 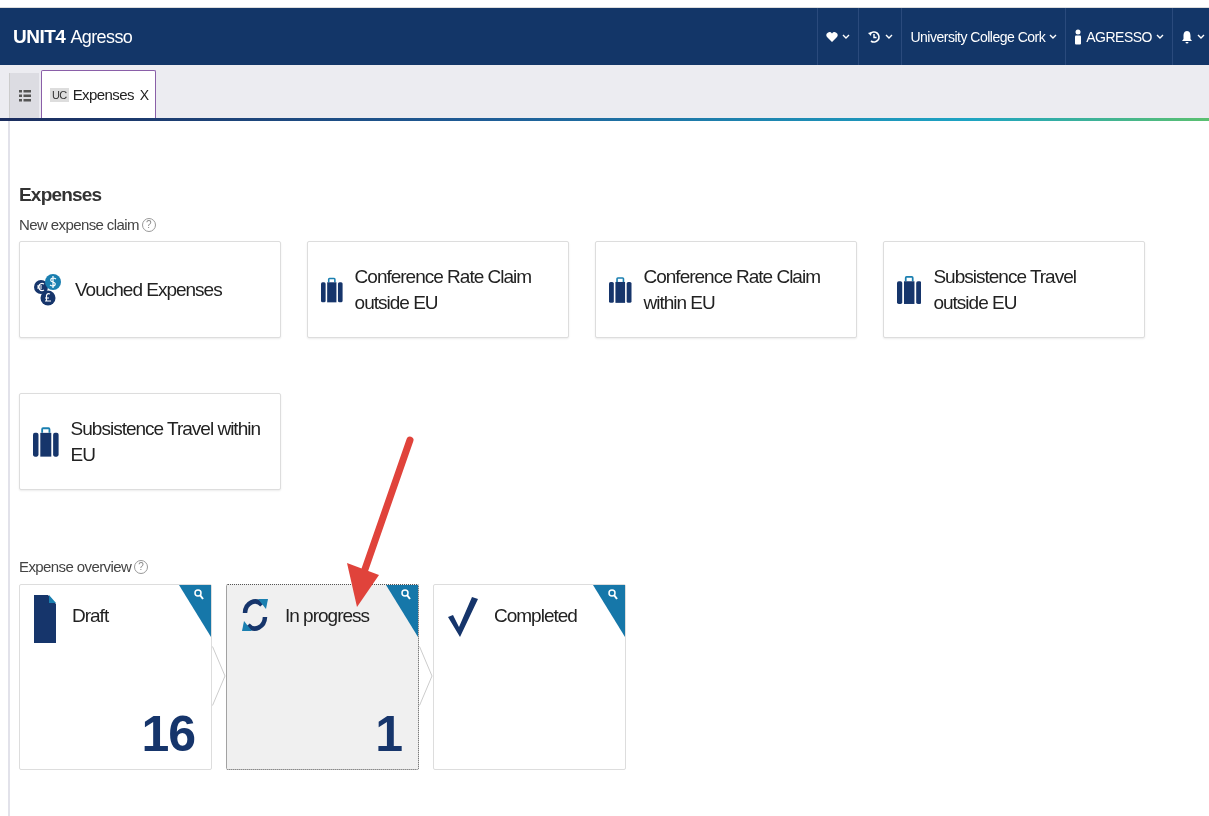 What do you see at coordinates (389, 734) in the screenshot?
I see `tile-count: 1` at bounding box center [389, 734].